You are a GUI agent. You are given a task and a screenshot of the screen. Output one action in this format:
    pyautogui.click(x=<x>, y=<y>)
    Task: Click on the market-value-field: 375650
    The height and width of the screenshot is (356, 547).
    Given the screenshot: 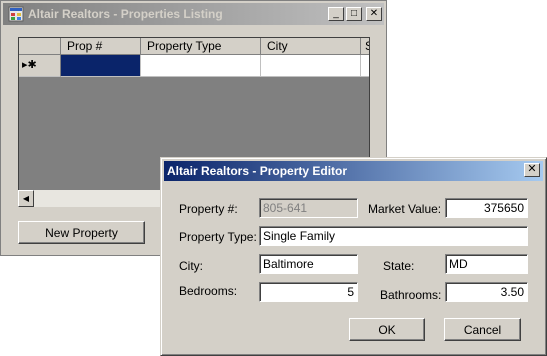 What is the action you would take?
    pyautogui.click(x=486, y=208)
    